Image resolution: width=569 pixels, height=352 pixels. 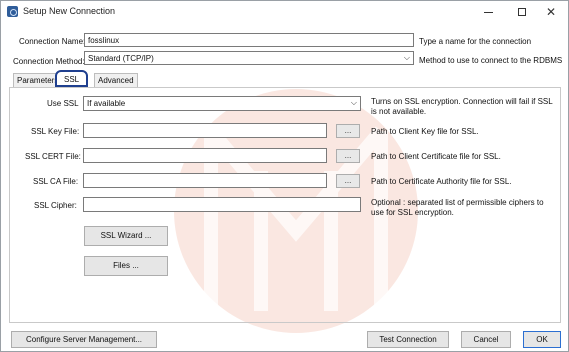 I want to click on ssl-key-file-input, so click(x=205, y=130).